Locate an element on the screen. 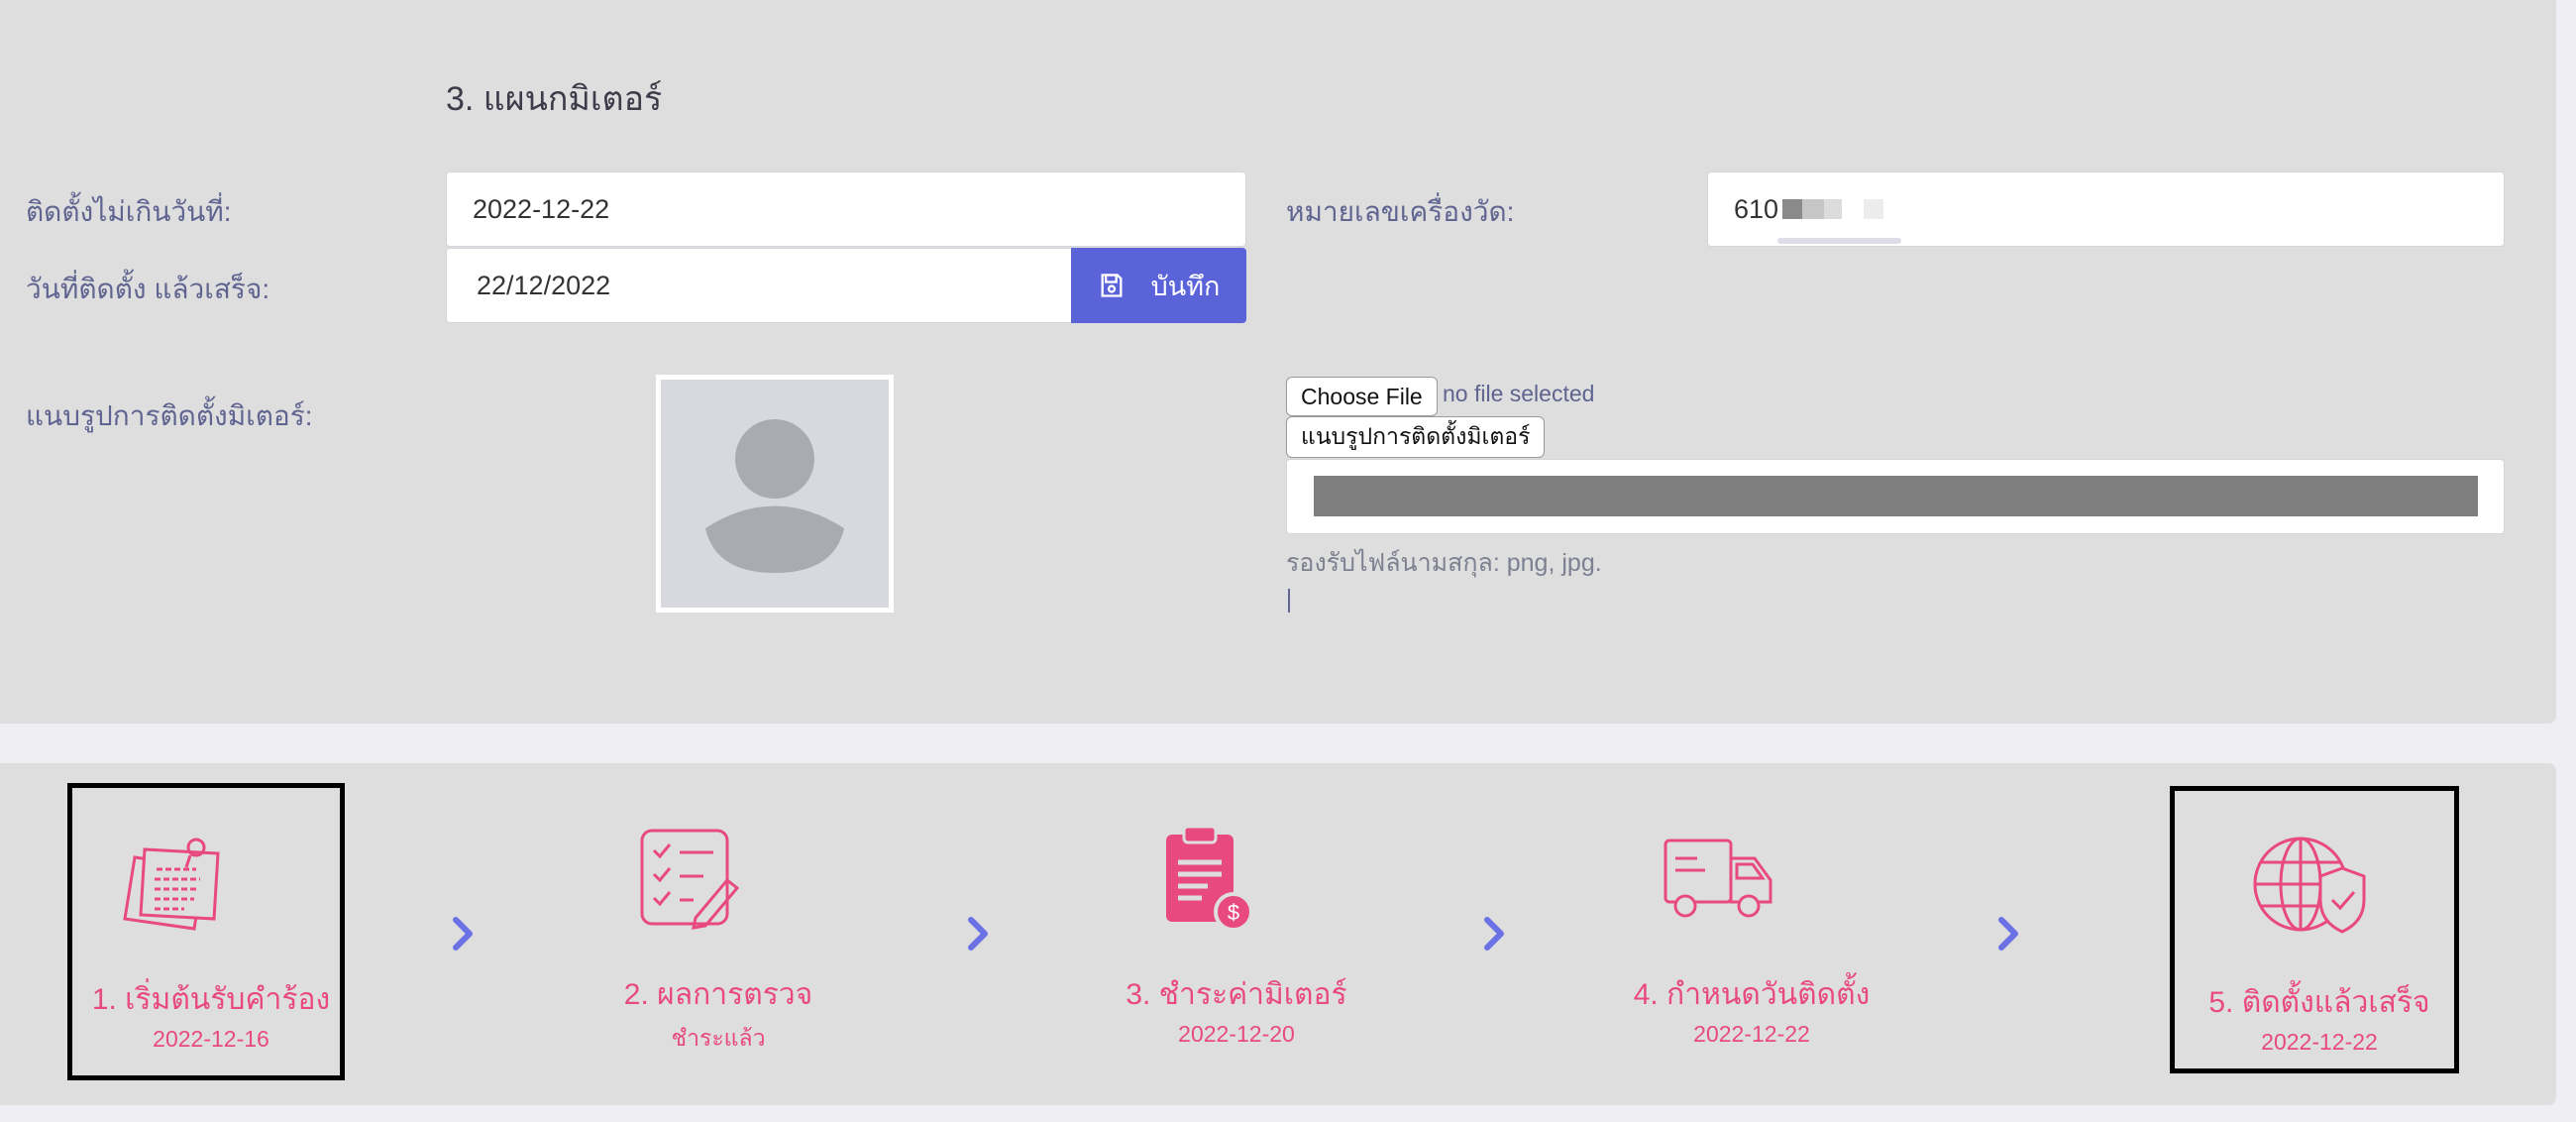  attach-photo-label: แนบรูปการติดตั้งมิเตอร์: is located at coordinates (169, 416).